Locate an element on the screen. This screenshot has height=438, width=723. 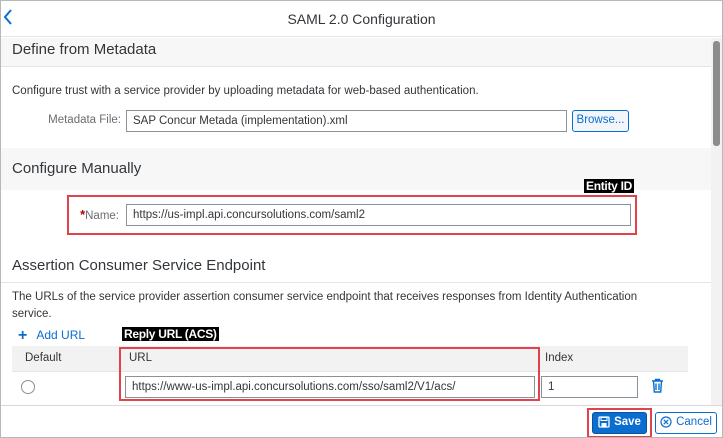
dialog-footer: Save Cancel is located at coordinates (361, 421).